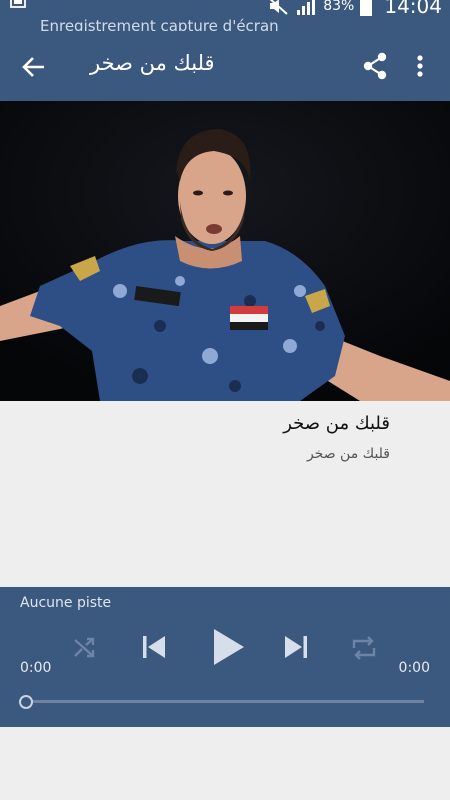 Image resolution: width=450 pixels, height=800 pixels. Describe the element at coordinates (366, 8) in the screenshot. I see `battery-icon` at that location.